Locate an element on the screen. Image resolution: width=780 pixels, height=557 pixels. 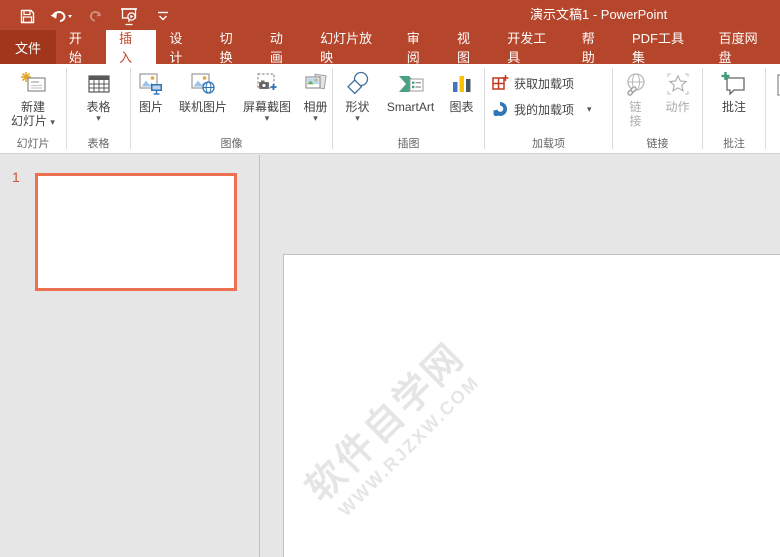
smartart-label: SmartArt is located at coordinates (410, 107).